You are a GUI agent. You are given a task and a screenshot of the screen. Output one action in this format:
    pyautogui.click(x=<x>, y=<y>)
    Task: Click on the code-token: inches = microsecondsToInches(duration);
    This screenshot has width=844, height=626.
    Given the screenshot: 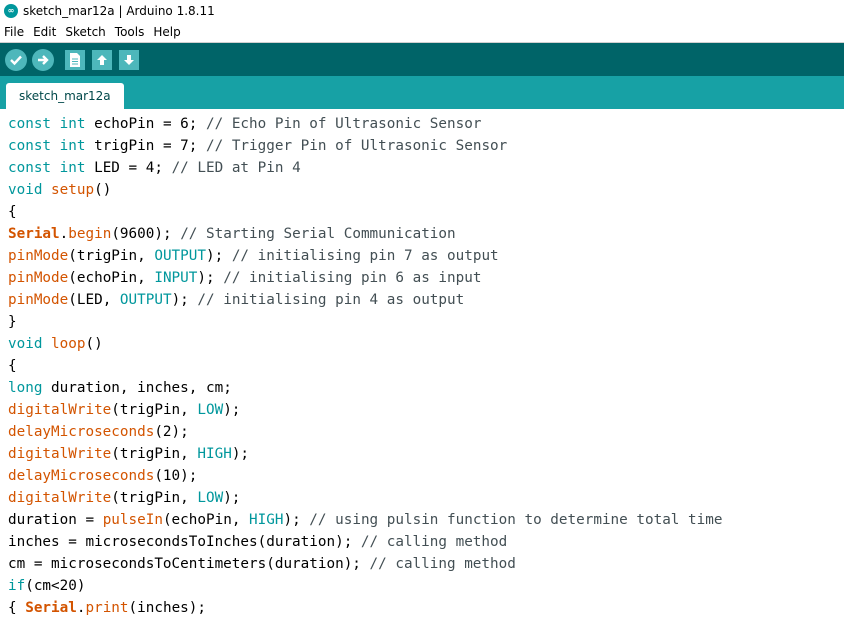 What is the action you would take?
    pyautogui.click(x=184, y=542)
    